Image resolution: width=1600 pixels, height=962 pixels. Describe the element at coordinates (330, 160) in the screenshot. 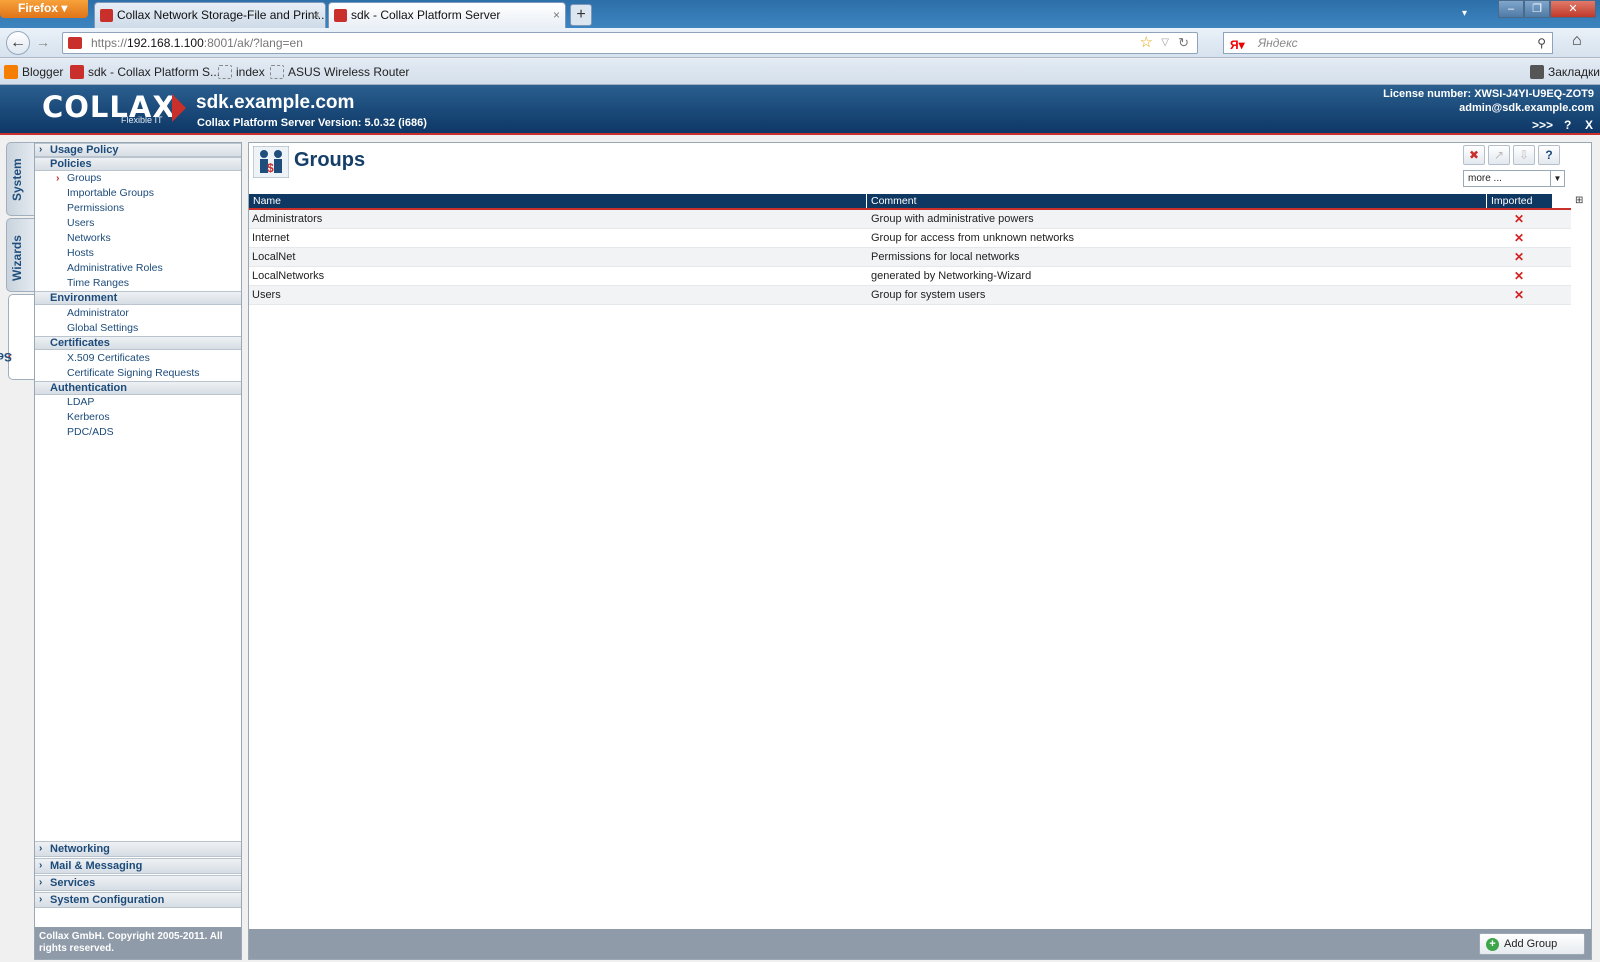

I see `page-title: Groups` at that location.